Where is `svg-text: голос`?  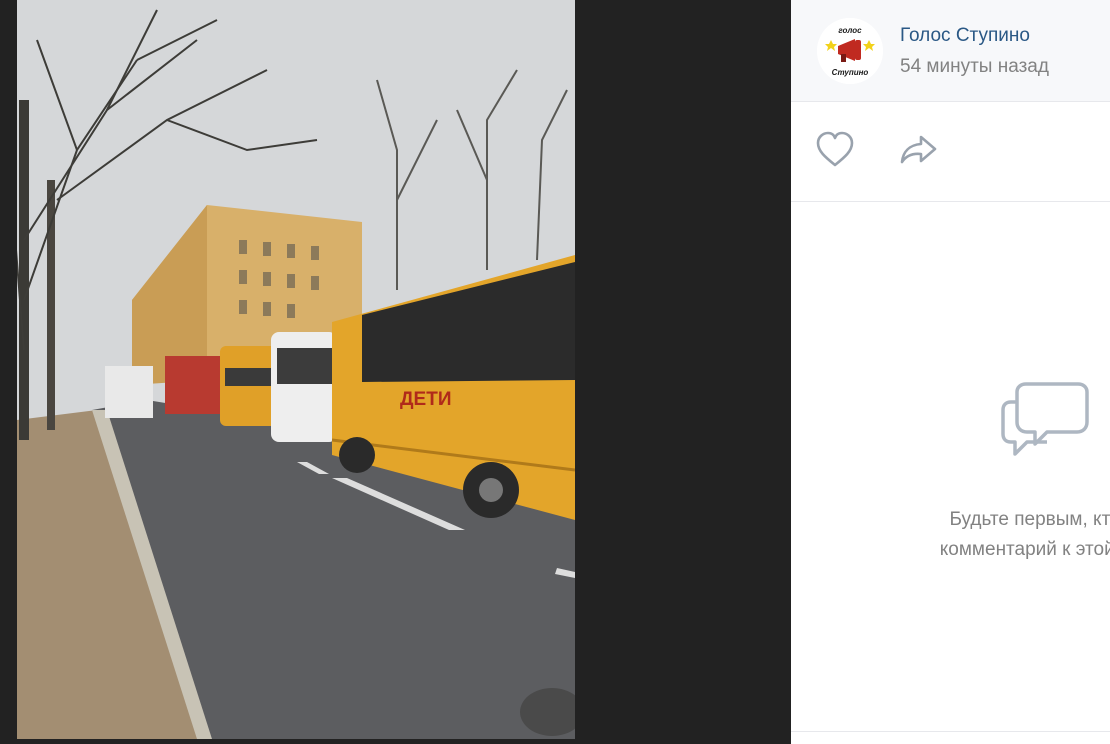 svg-text: голос is located at coordinates (850, 30).